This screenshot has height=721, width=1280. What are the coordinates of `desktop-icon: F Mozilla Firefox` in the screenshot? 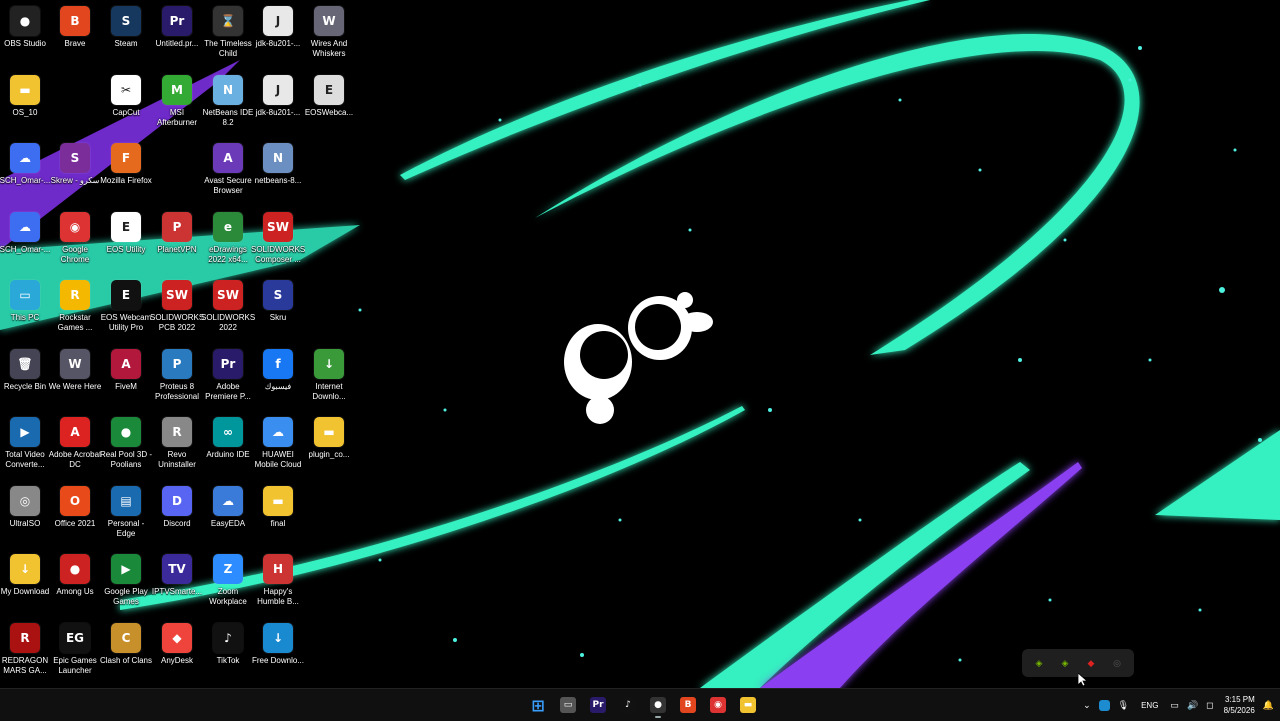 It's located at (126, 169).